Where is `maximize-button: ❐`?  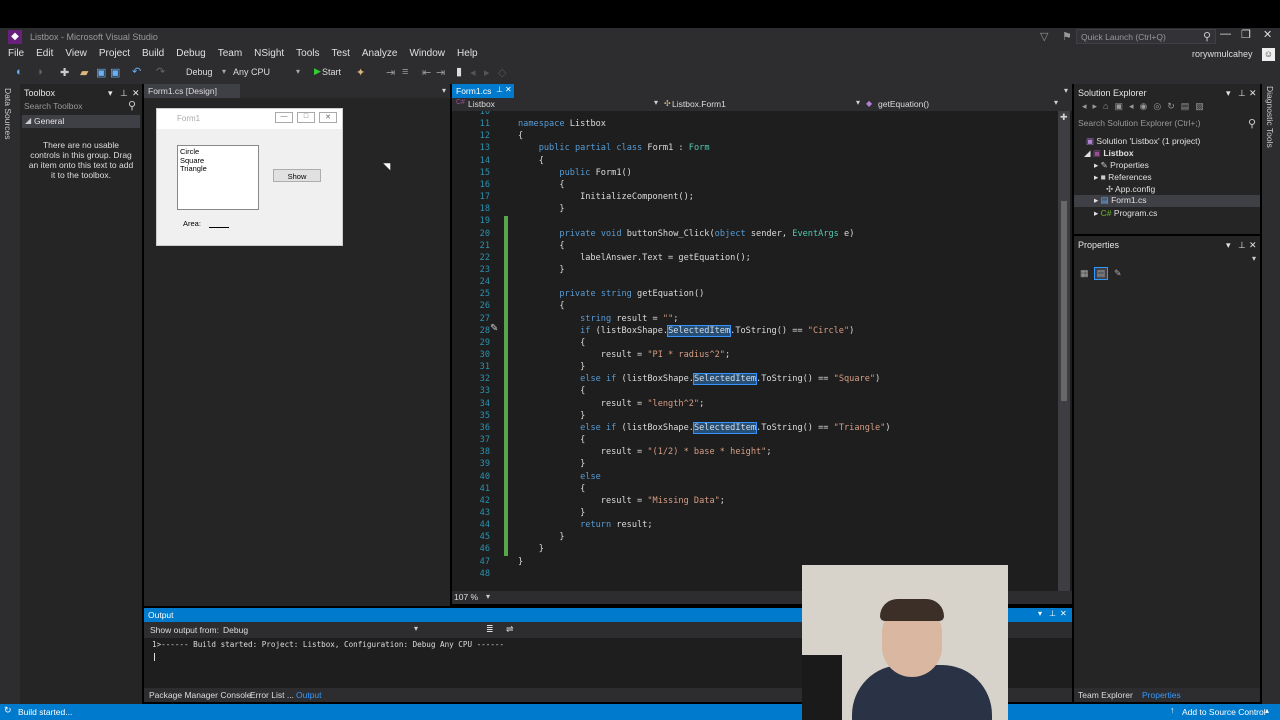
maximize-button: ❐ is located at coordinates (1246, 34).